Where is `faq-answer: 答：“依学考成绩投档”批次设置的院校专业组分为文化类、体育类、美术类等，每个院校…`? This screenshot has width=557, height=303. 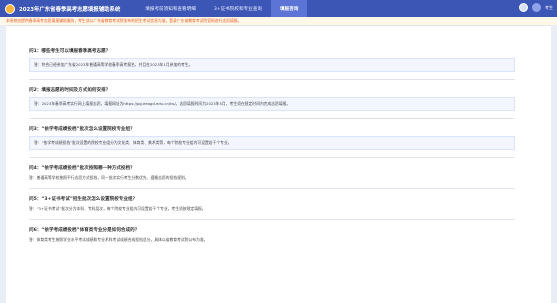 faq-answer: 答：“依学考成绩投档”批次设置的院校专业组分为文化类、体育类、美术类等，每个院校… is located at coordinates (272, 143).